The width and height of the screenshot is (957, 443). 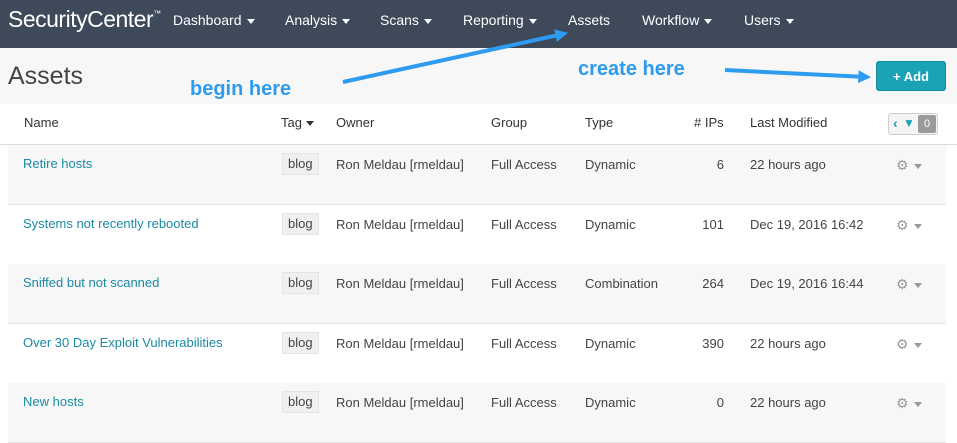 What do you see at coordinates (311, 20) in the screenshot?
I see `nav-label: Analysis` at bounding box center [311, 20].